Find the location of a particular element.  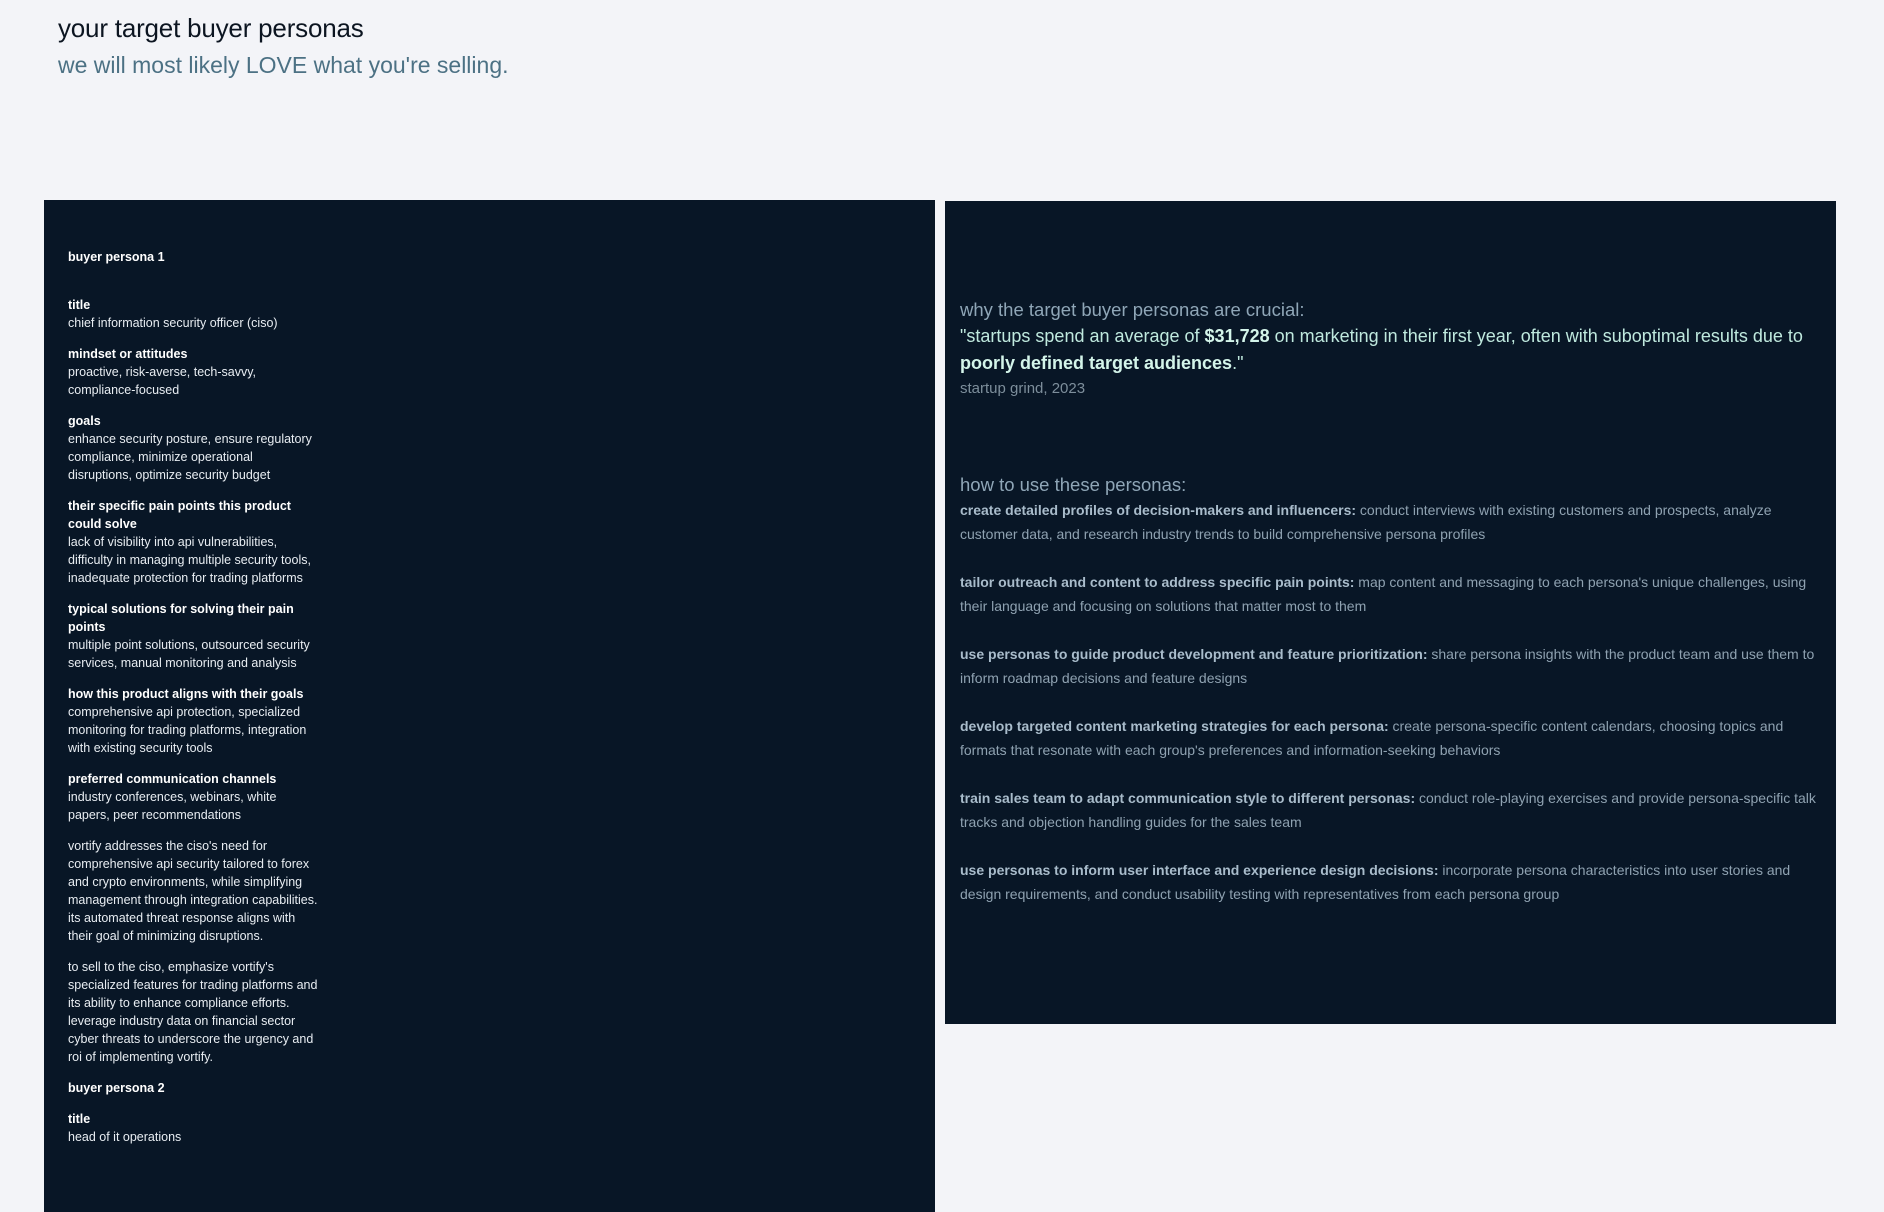

quote-source: startup grind, 2023 is located at coordinates (1023, 388).